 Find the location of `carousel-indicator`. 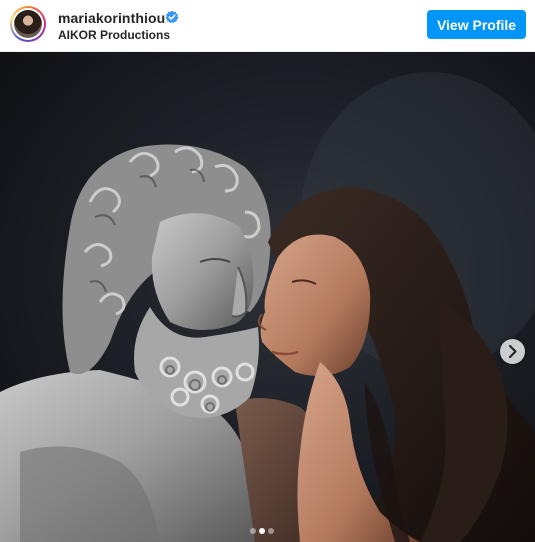

carousel-indicator is located at coordinates (265, 532).